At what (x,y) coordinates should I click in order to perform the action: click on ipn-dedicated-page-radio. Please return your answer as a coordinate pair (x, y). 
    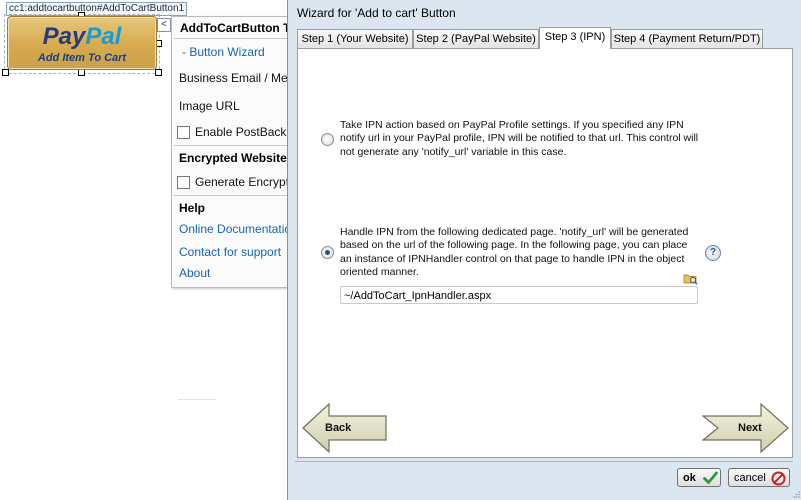
    Looking at the image, I should click on (327, 252).